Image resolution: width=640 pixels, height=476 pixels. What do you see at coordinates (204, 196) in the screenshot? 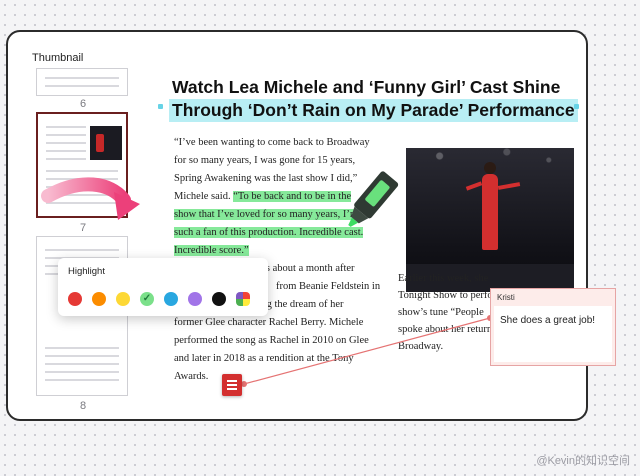
I see `body-text-segment: Michele said.` at bounding box center [204, 196].